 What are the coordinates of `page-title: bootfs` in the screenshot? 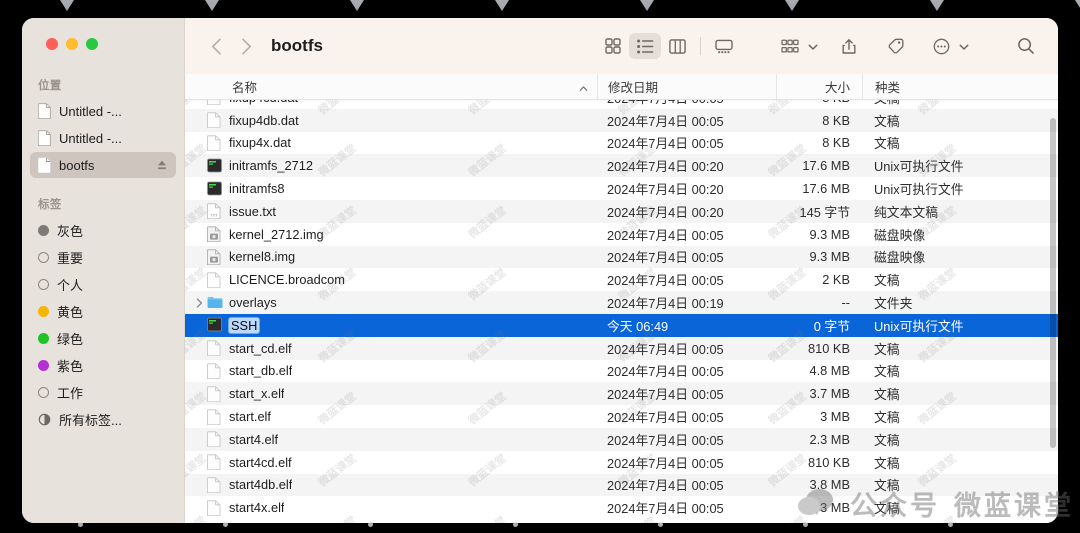 It's located at (297, 45).